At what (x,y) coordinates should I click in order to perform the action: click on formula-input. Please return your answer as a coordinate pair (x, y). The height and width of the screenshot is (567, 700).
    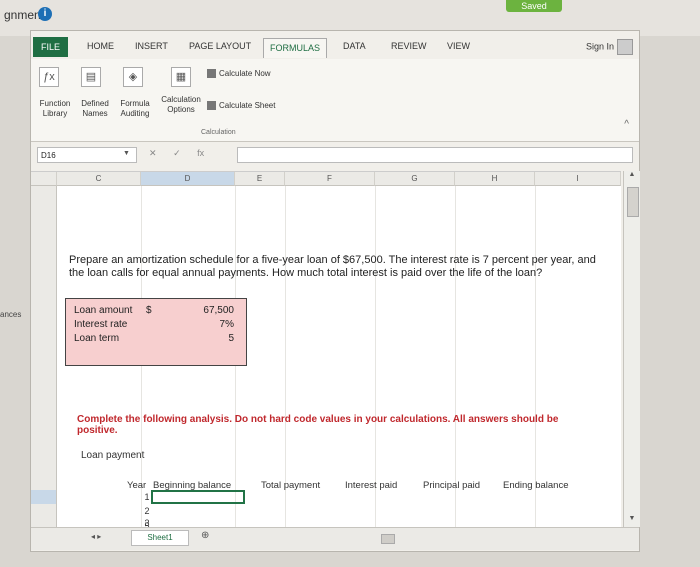
    Looking at the image, I should click on (435, 155).